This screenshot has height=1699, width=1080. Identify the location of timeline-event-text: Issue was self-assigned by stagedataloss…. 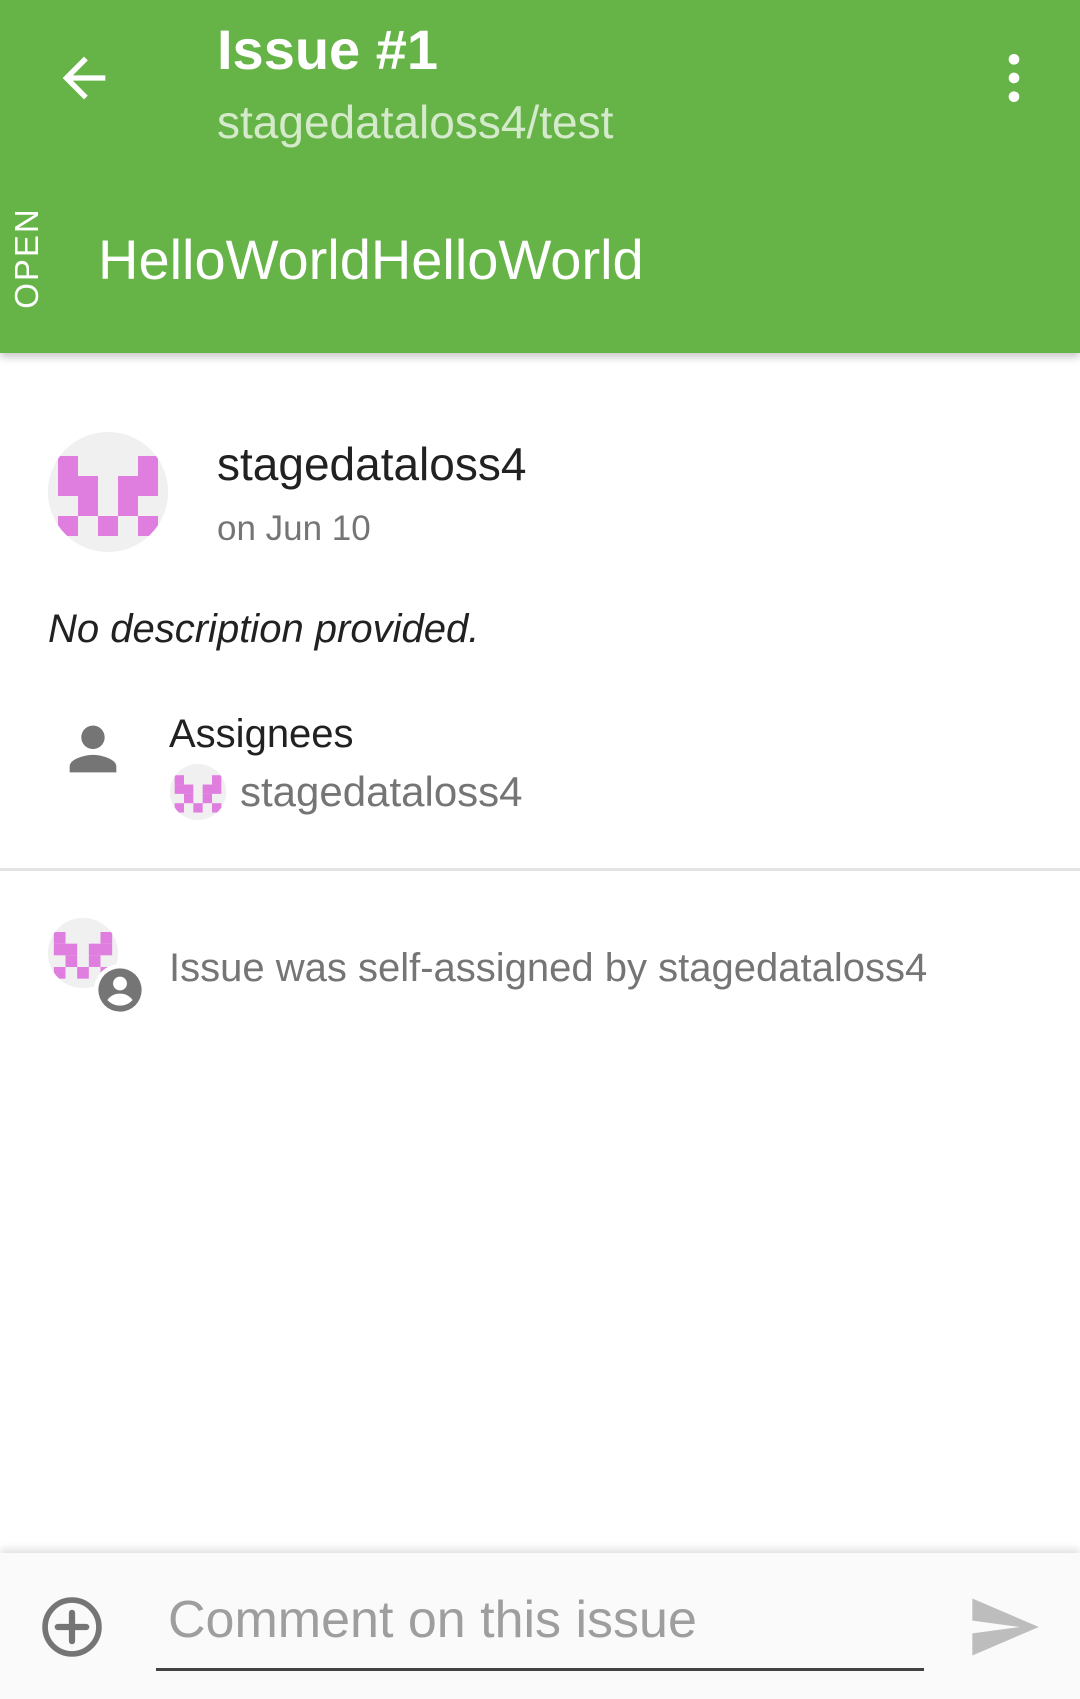
(548, 968).